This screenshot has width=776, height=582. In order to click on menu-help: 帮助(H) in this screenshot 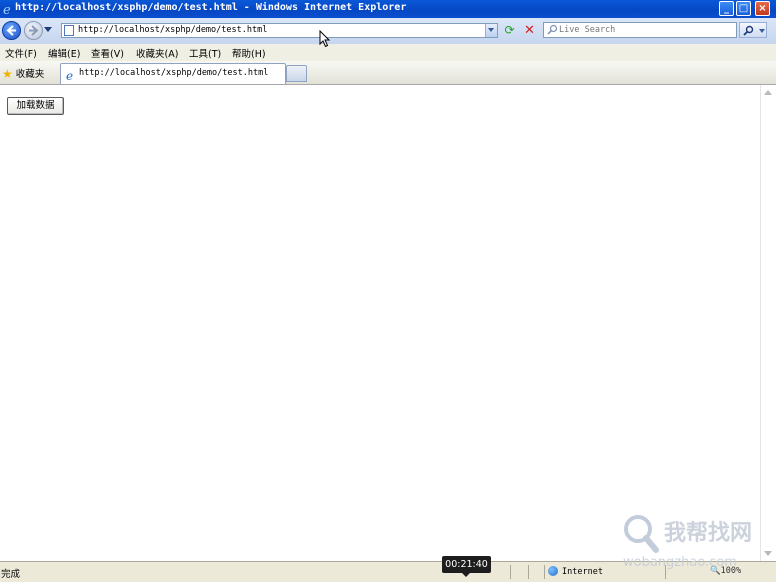, I will do `click(249, 53)`.